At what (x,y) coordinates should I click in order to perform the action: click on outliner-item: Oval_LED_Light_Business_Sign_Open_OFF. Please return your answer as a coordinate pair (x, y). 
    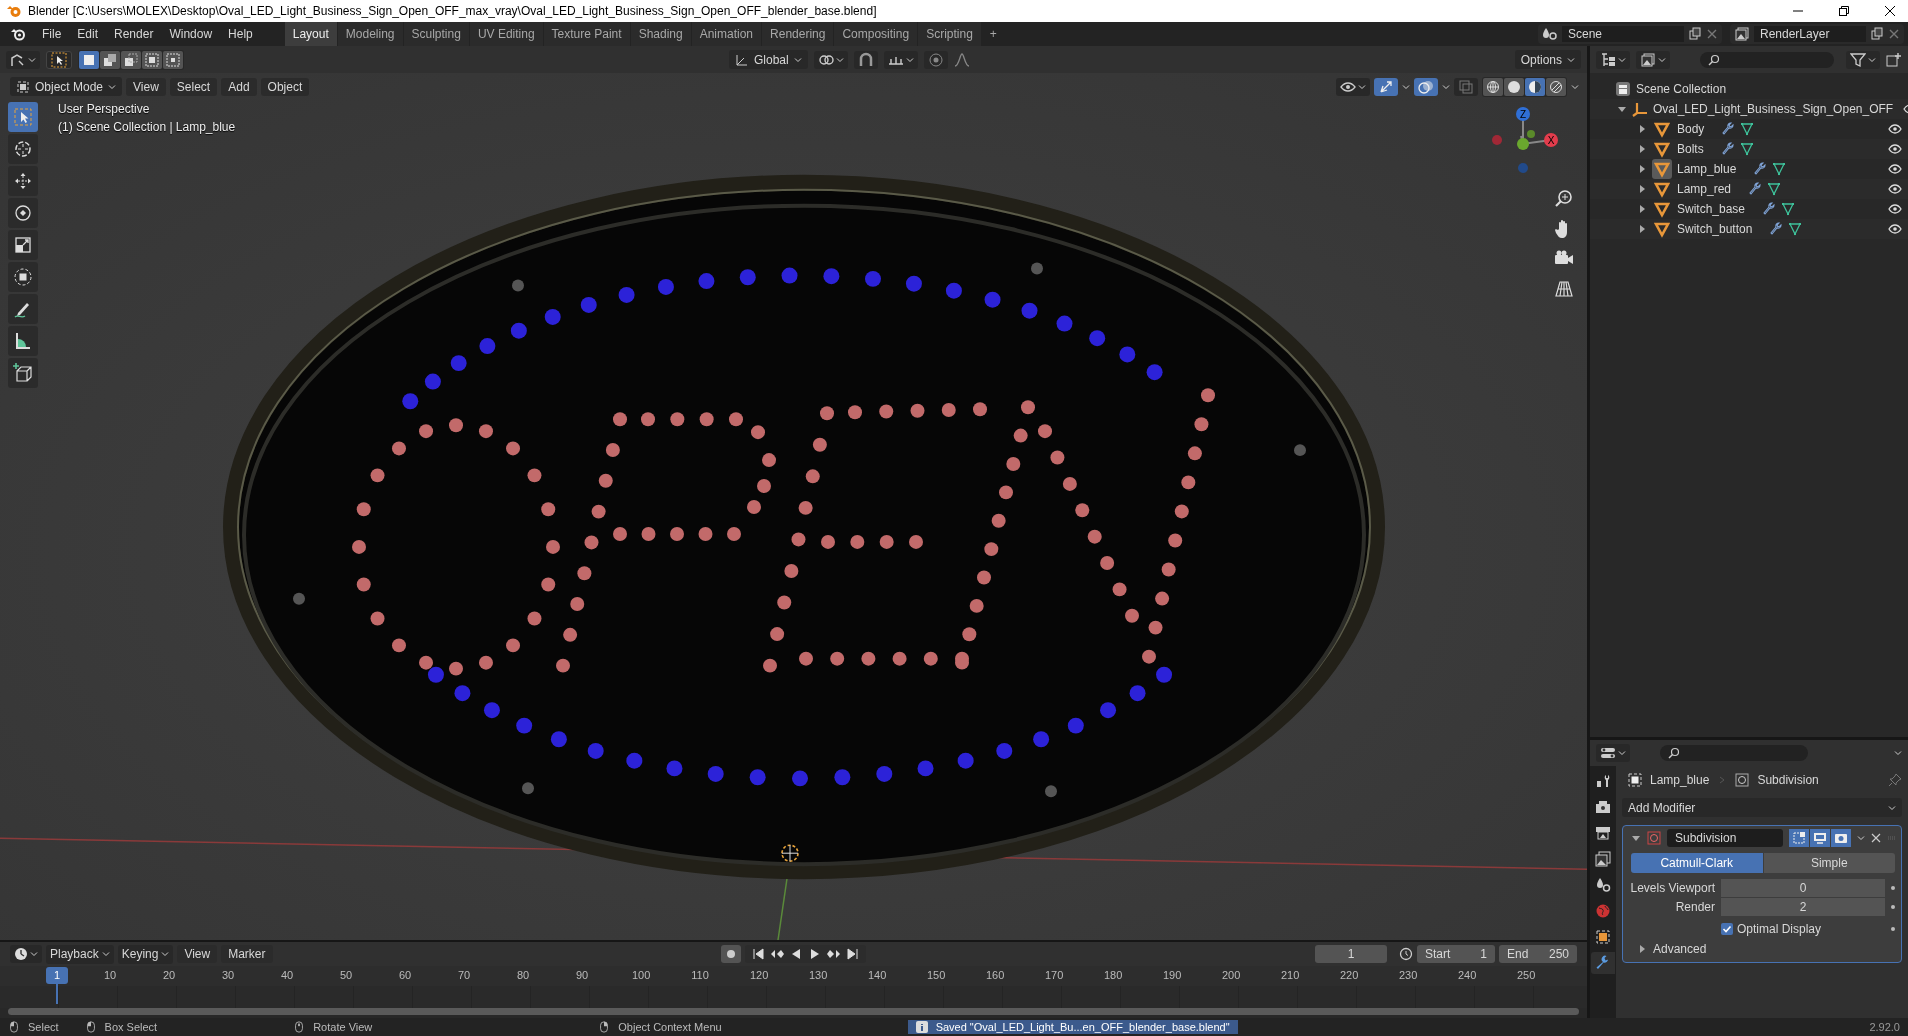
    Looking at the image, I should click on (1773, 109).